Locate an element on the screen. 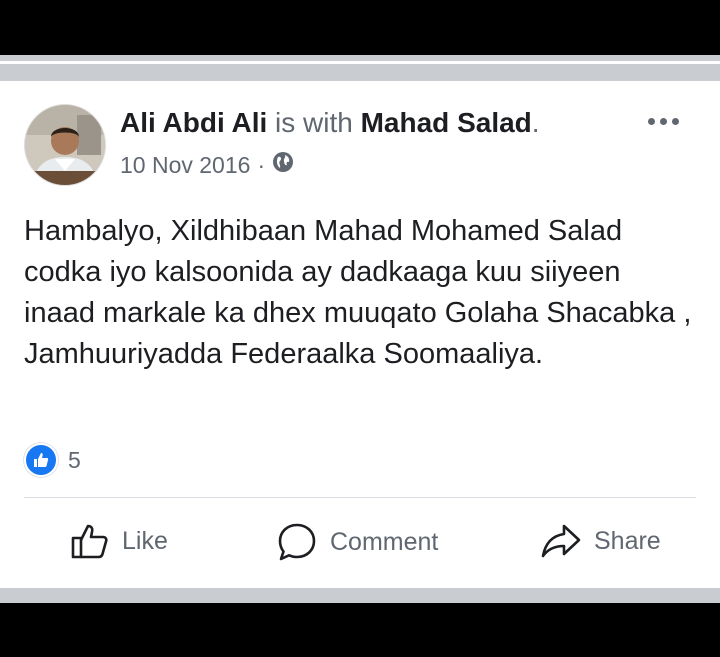 This screenshot has width=720, height=657. comment-button: Comment is located at coordinates (357, 542).